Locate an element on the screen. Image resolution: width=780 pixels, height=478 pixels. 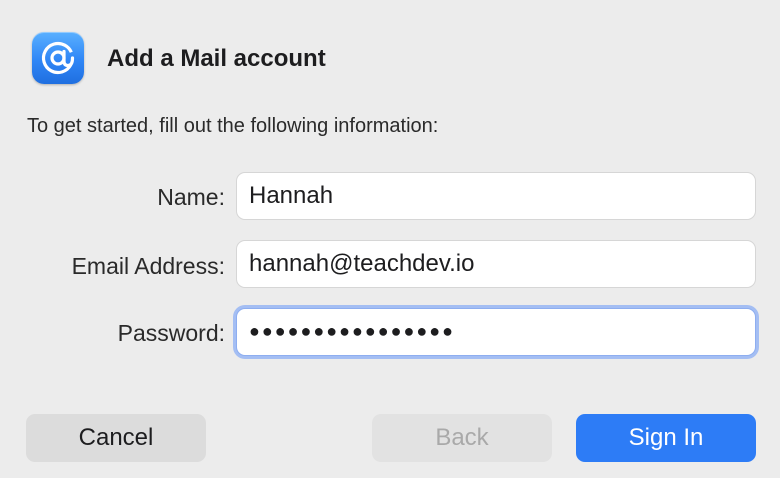
password-field-value: ●●●●●●●●●●●●●●●● is located at coordinates (352, 330).